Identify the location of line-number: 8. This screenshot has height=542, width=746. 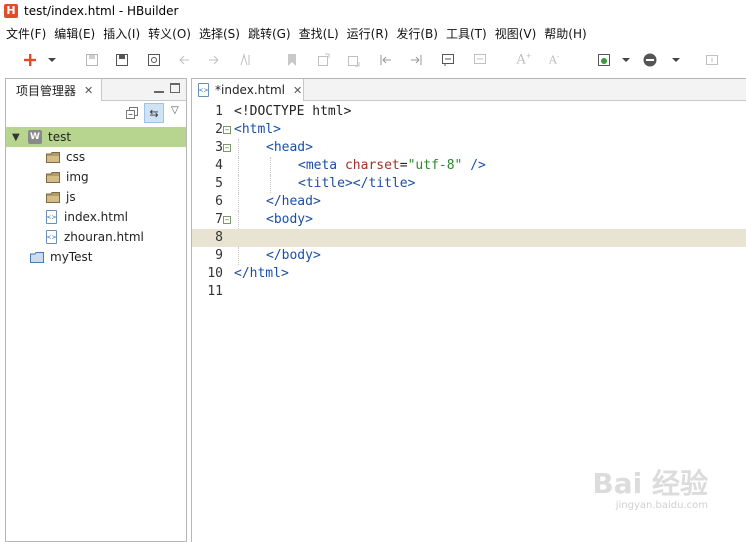
(219, 237).